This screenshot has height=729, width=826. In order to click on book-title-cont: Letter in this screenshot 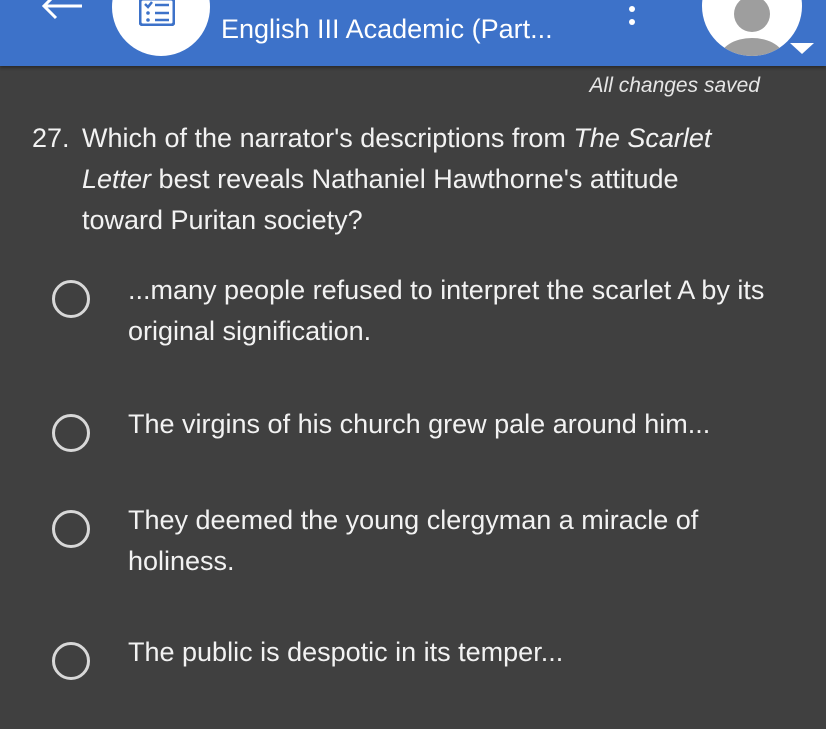, I will do `click(117, 179)`.